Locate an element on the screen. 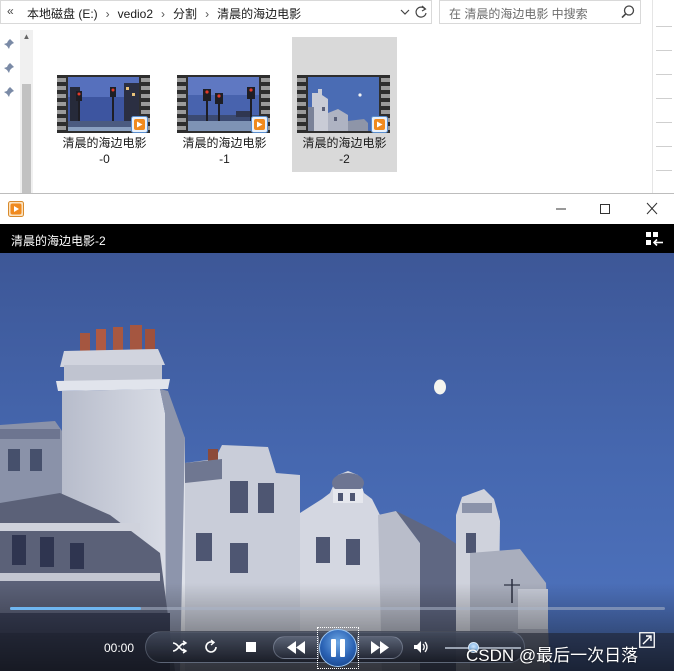 This screenshot has height=671, width=674. next-button is located at coordinates (380, 647).